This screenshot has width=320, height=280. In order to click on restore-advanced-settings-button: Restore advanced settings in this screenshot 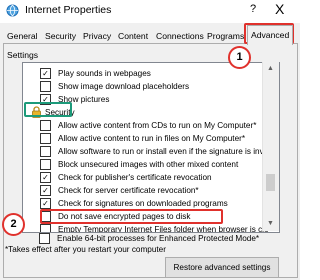, I will do `click(222, 267)`.